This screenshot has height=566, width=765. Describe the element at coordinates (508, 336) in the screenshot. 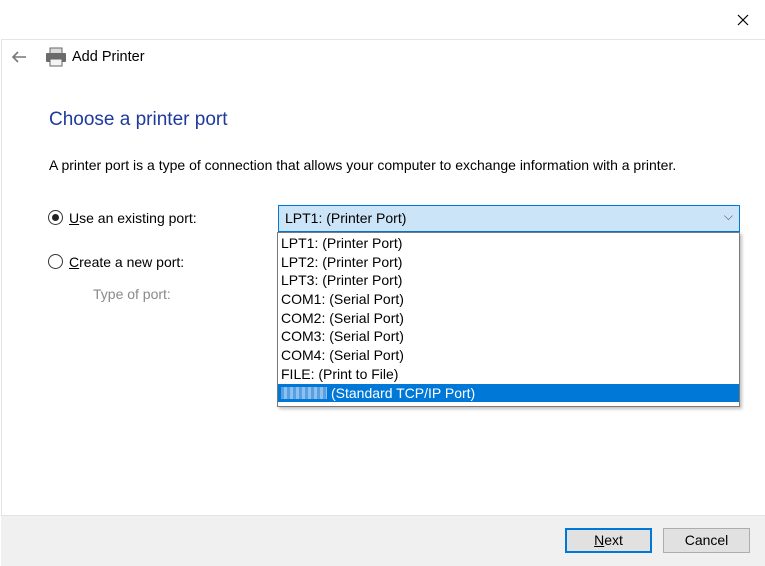

I see `port-option: COM3: (Serial Port)` at that location.